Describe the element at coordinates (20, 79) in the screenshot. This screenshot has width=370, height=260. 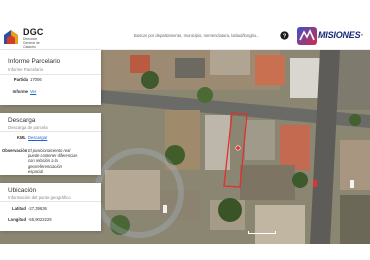
I see `partida-label: Partida` at that location.